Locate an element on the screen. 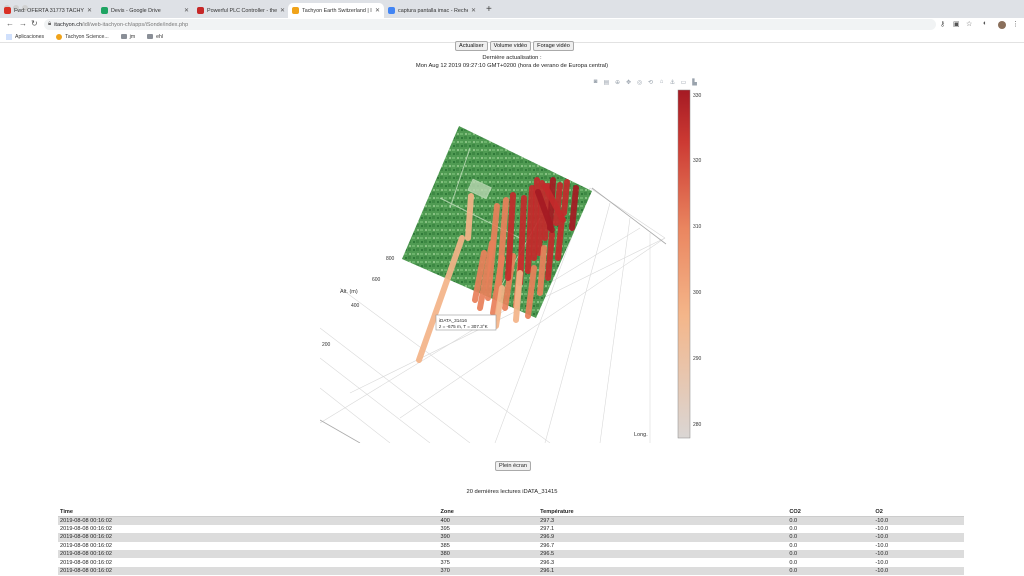  table-cell: 296.1 is located at coordinates (663, 571).